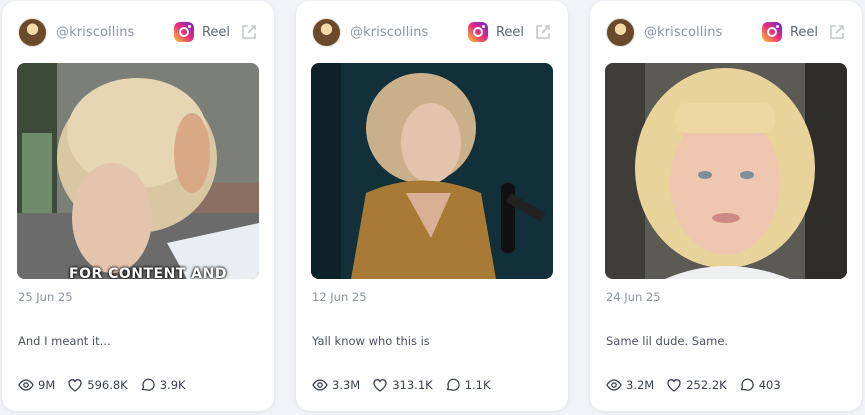  I want to click on views-stat: 3.3M, so click(336, 385).